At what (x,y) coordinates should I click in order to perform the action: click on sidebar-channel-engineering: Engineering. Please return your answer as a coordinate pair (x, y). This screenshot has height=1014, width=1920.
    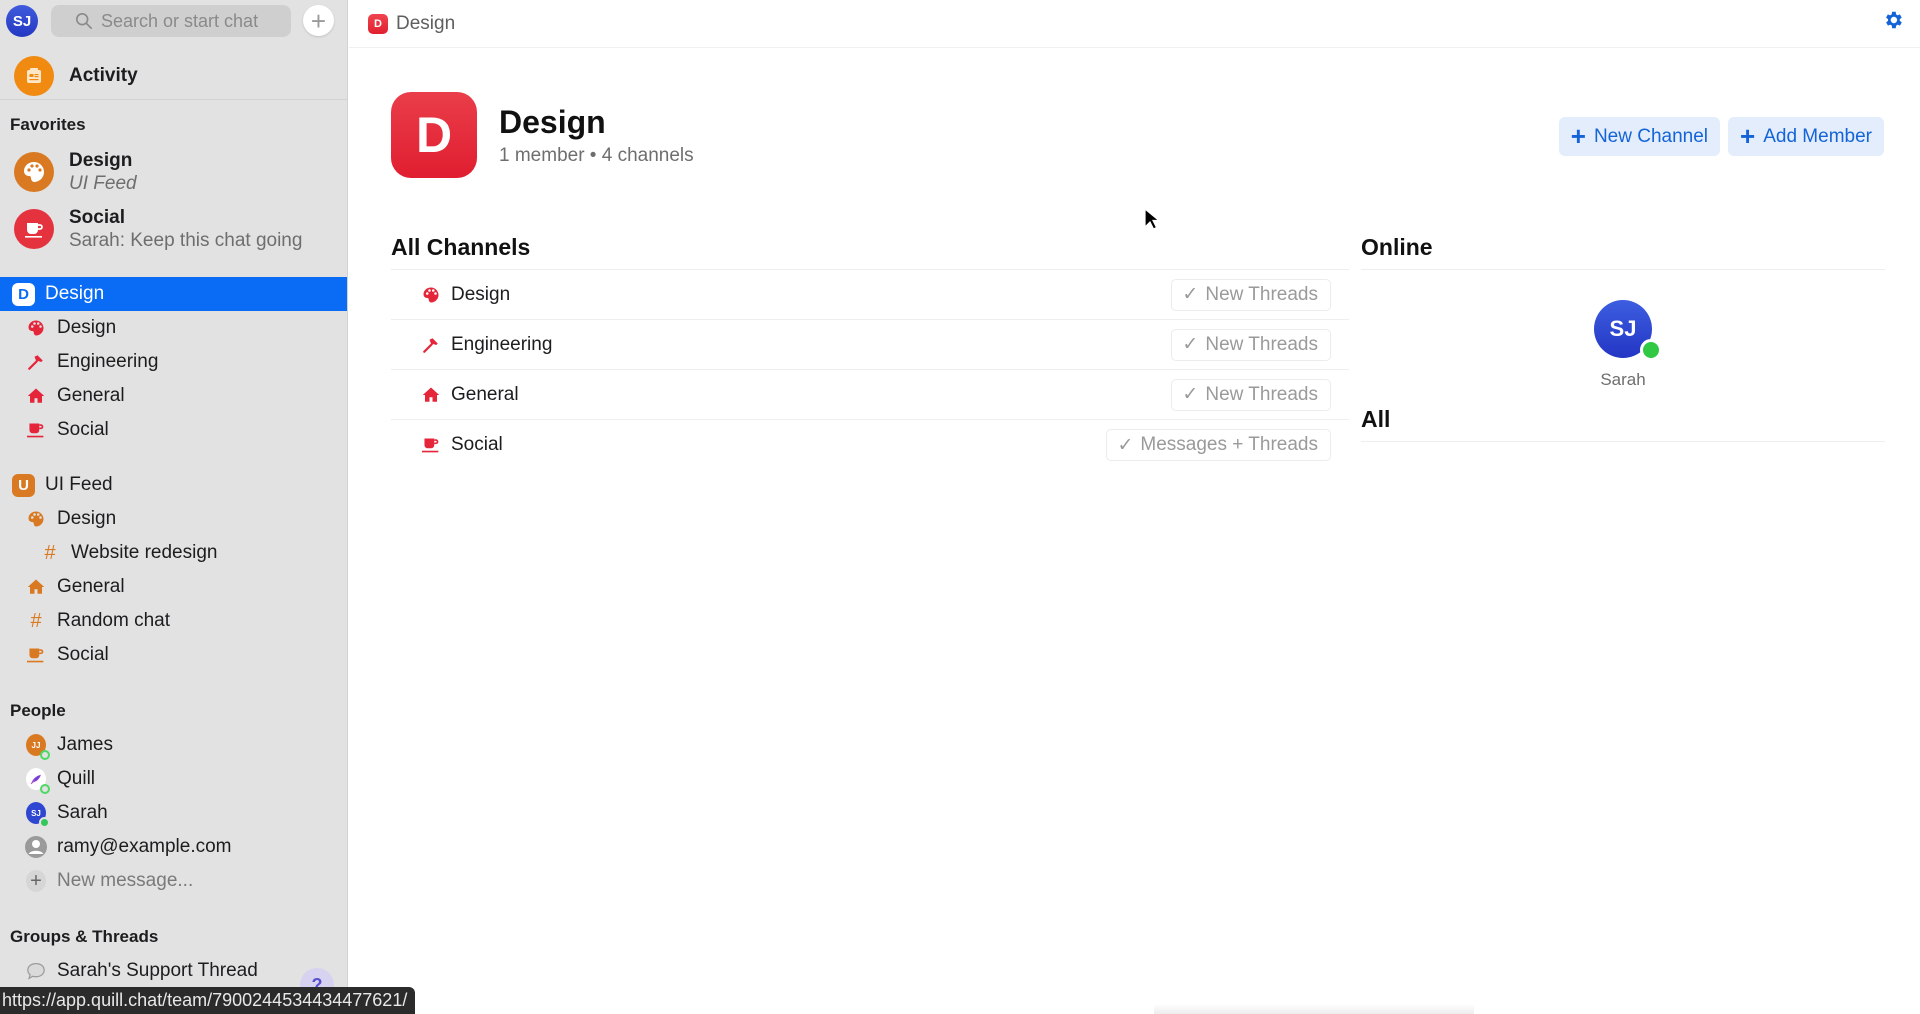
    Looking at the image, I should click on (173, 362).